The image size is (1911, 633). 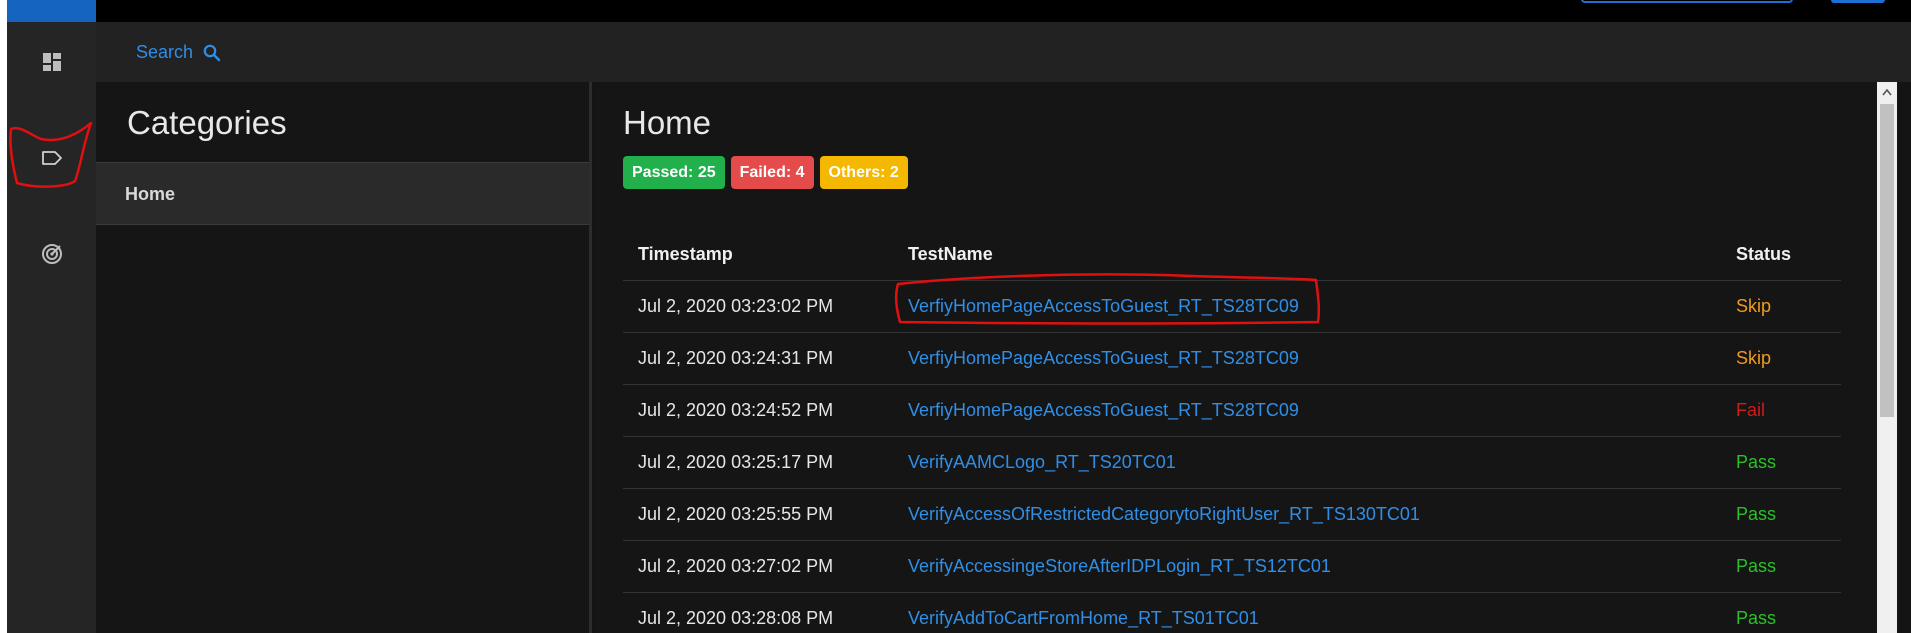 I want to click on row-timestamp: Jul 2, 2020 03:28:08 PM, so click(x=758, y=612).